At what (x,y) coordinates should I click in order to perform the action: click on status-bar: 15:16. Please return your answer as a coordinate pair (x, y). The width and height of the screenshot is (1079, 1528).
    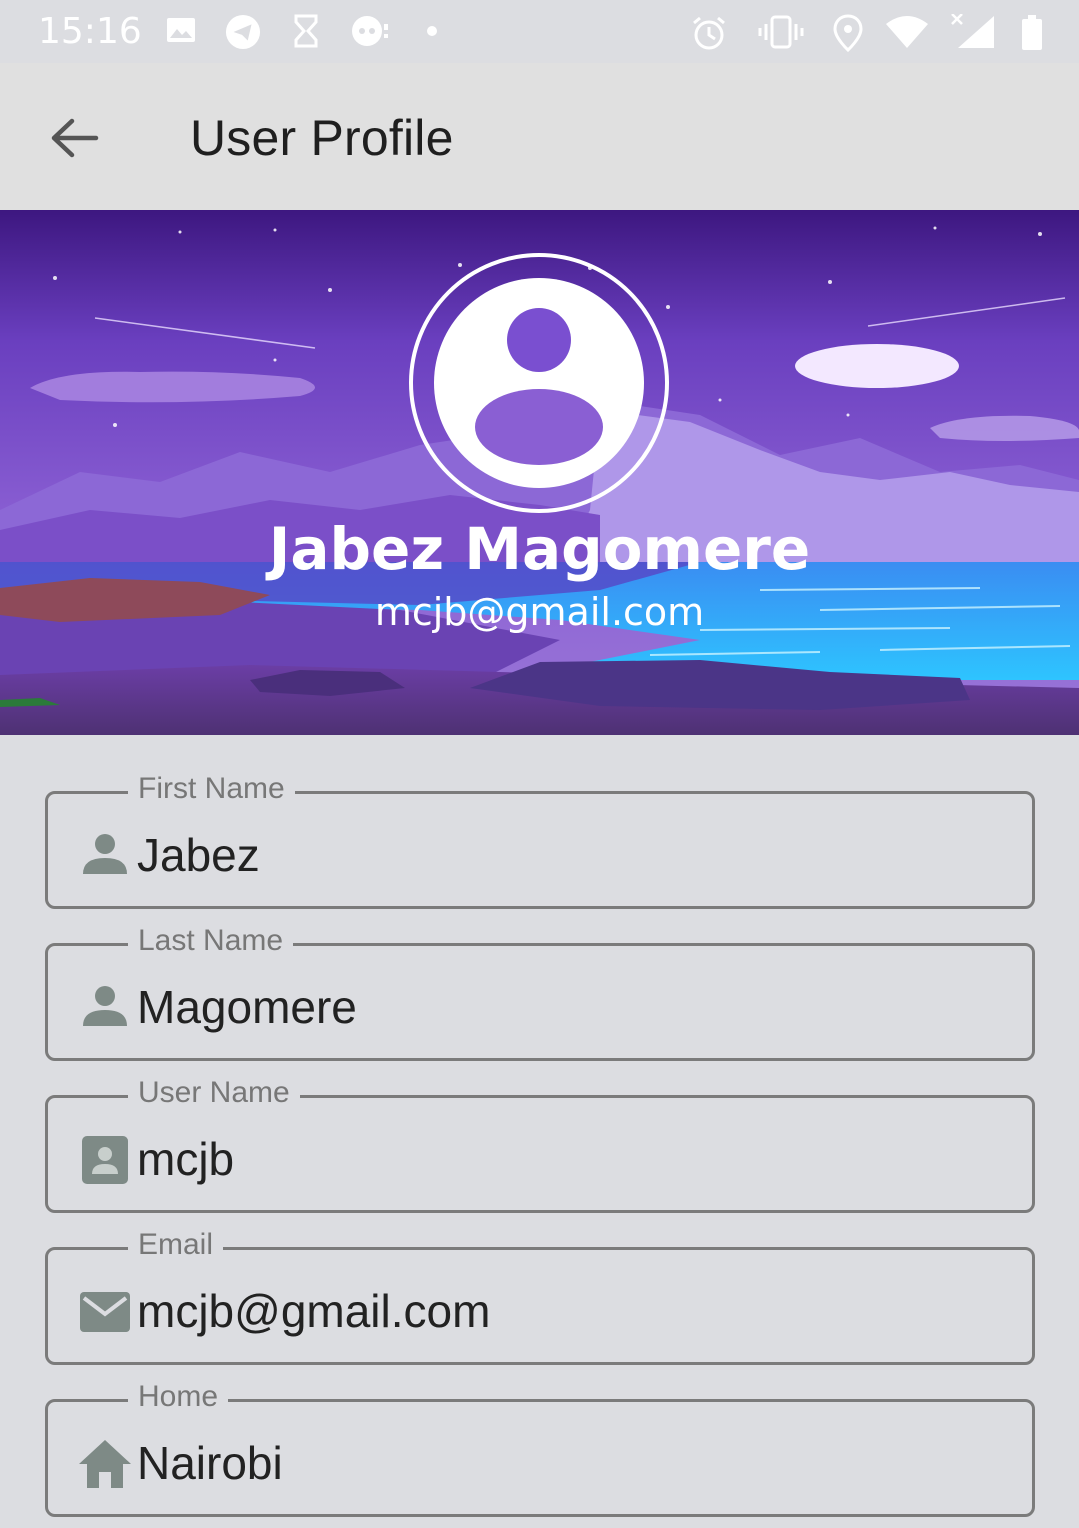
    Looking at the image, I should click on (539, 31).